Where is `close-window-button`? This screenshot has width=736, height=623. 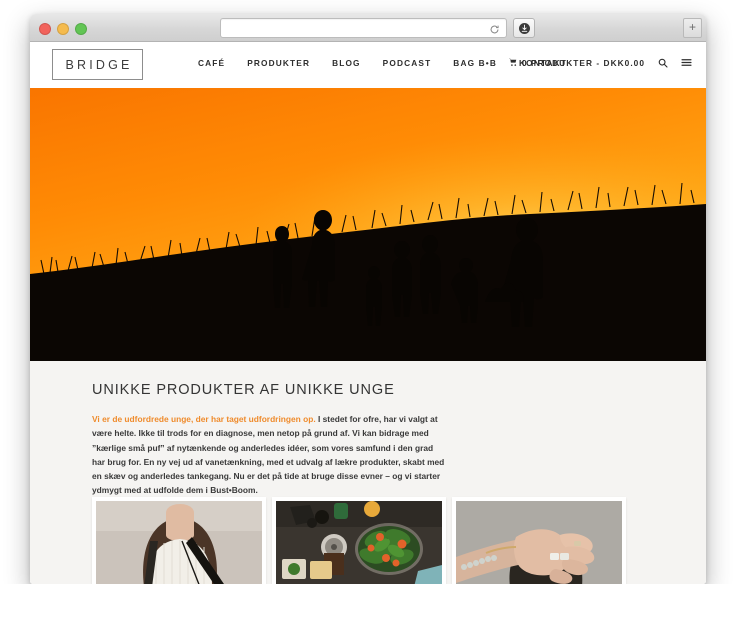 close-window-button is located at coordinates (45, 29).